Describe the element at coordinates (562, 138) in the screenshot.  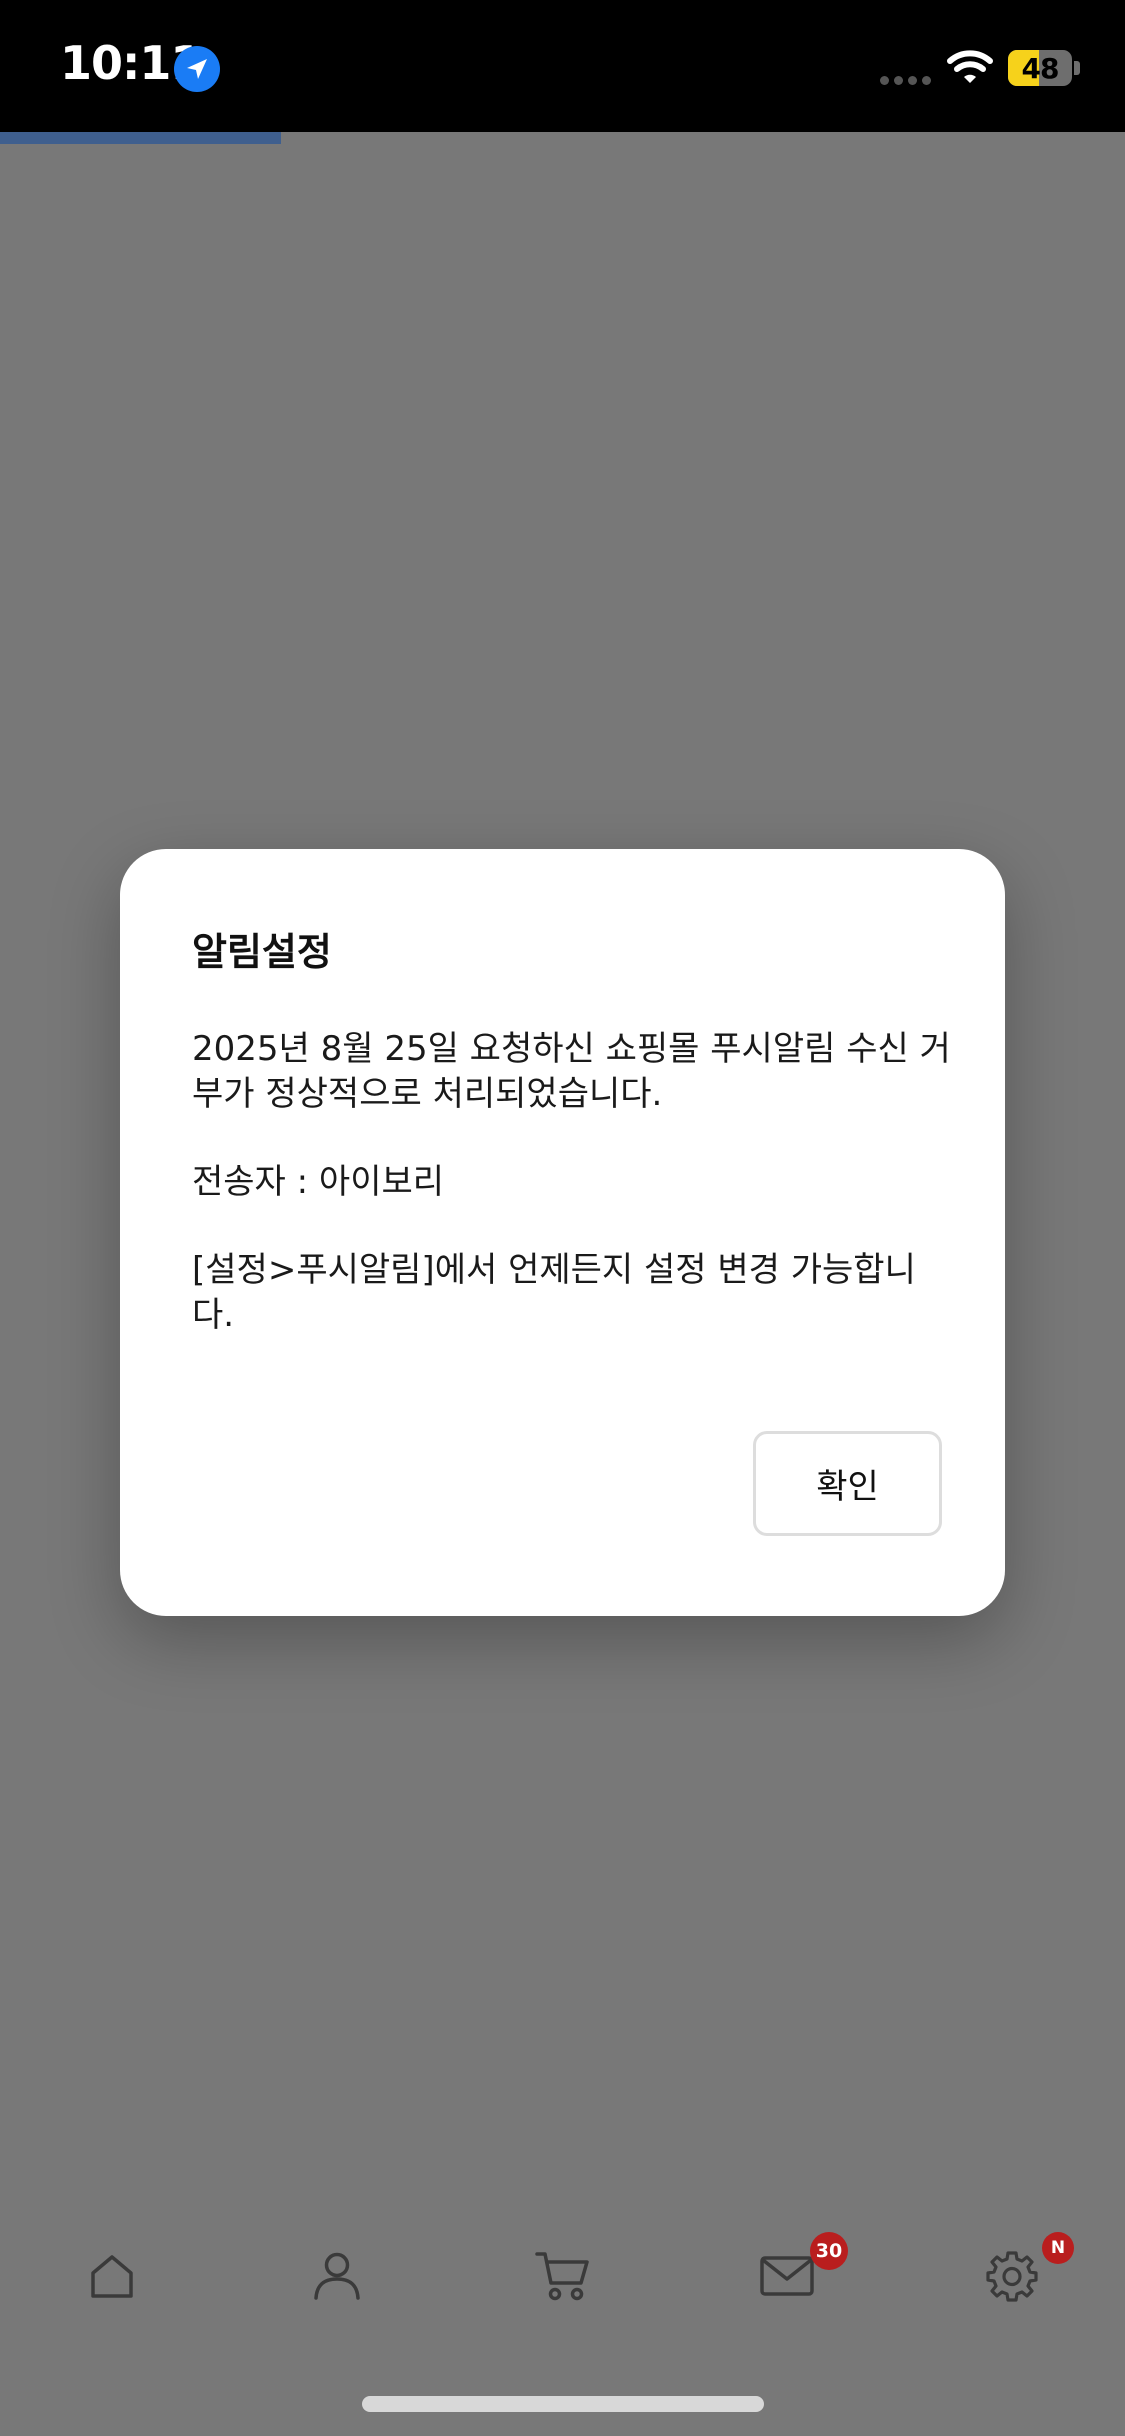
I see `page-loading-progress` at that location.